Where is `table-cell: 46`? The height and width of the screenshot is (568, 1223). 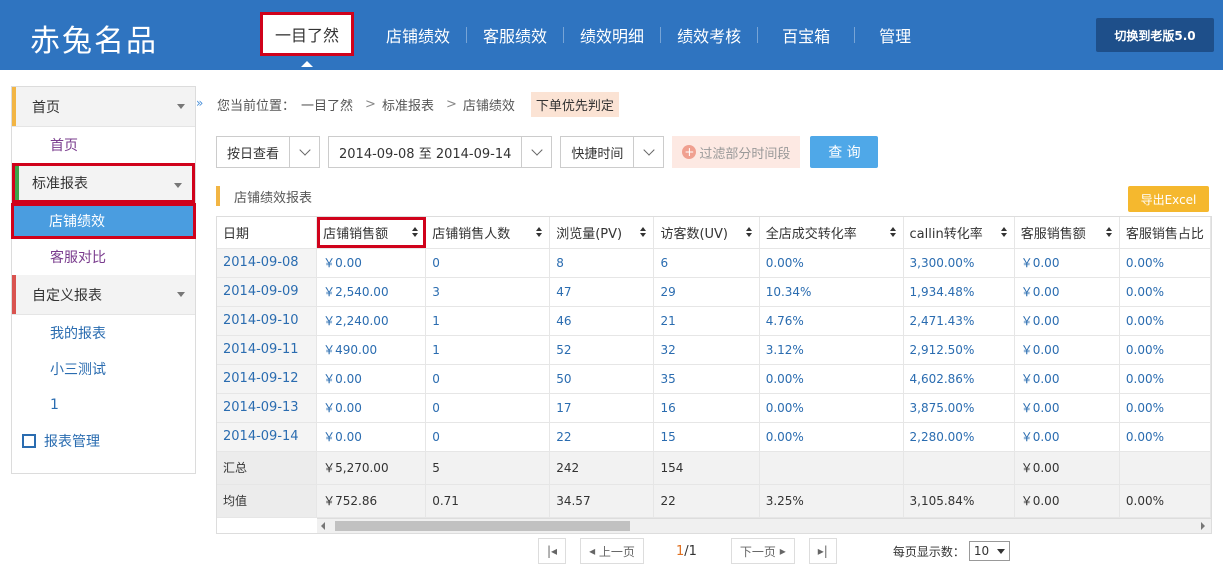 table-cell: 46 is located at coordinates (602, 321).